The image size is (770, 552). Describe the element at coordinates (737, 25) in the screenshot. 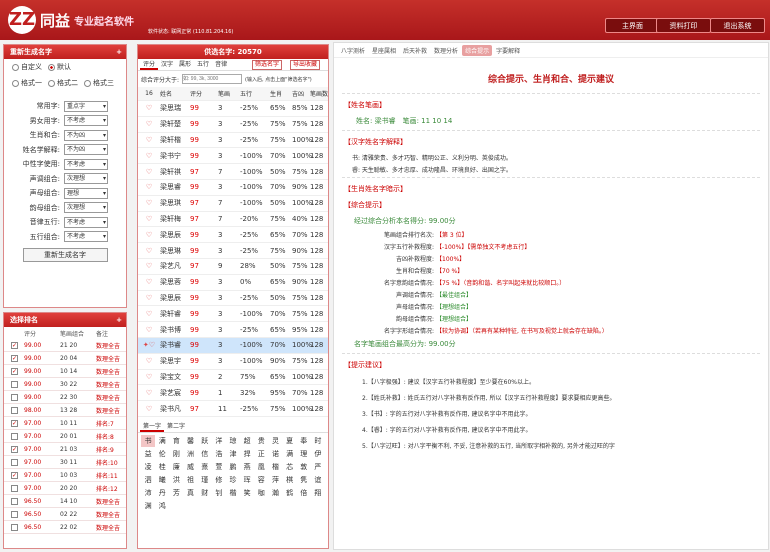

I see `exit-button: 退出系统` at that location.